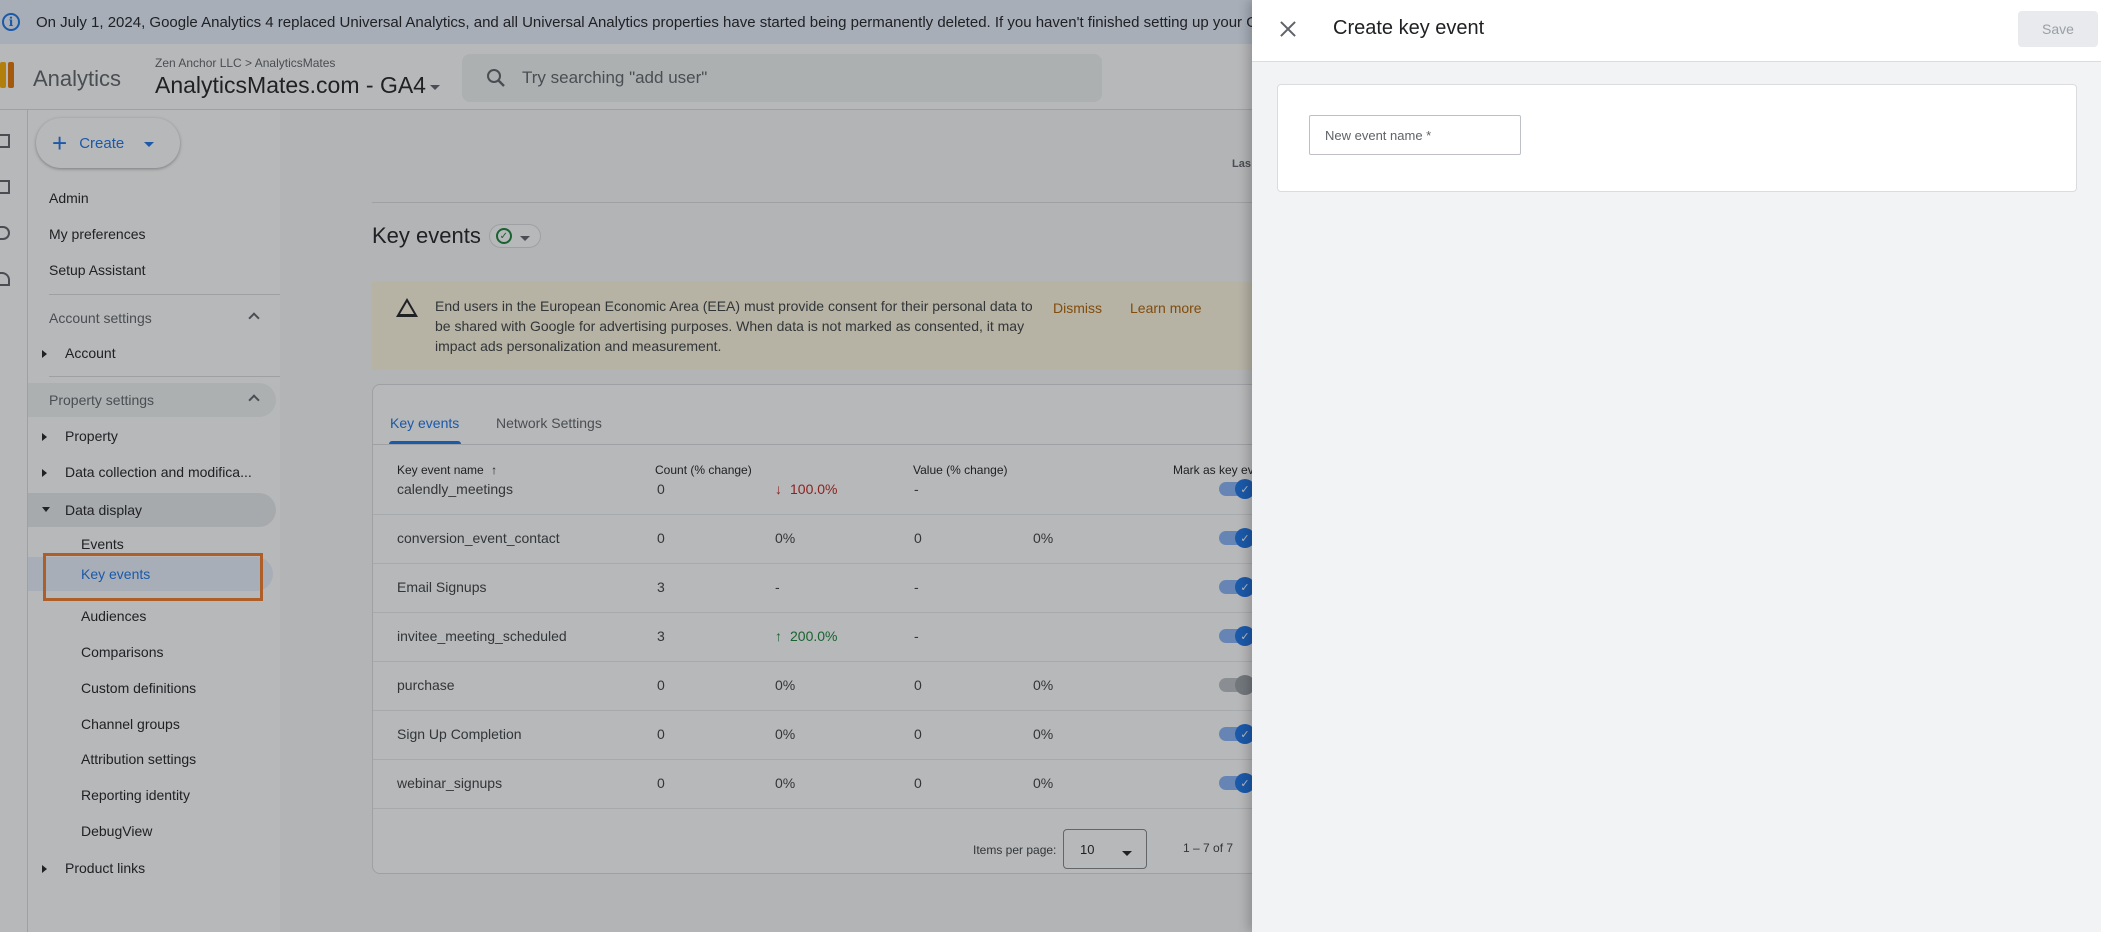 This screenshot has height=932, width=2101. I want to click on drawer-header: Create key event Save, so click(1676, 31).